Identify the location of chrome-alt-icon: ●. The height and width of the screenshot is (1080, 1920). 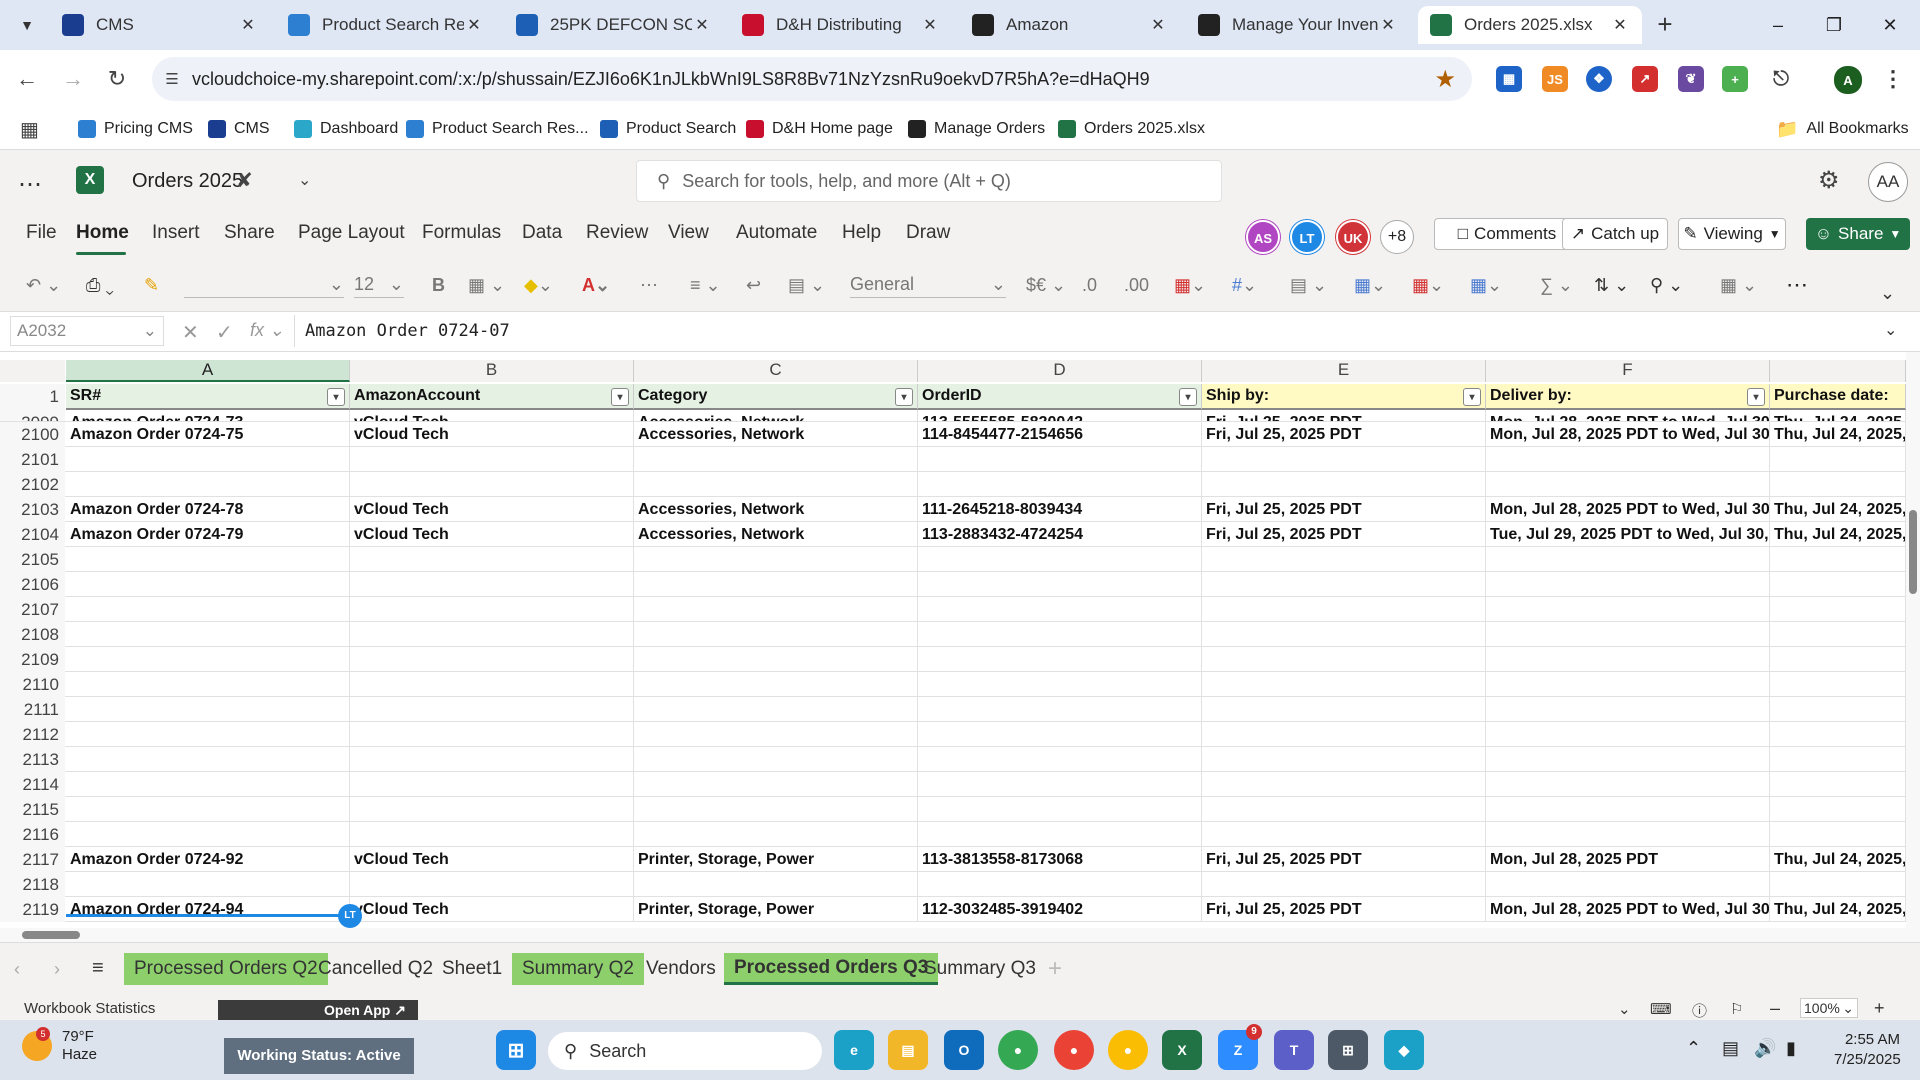
(1128, 1050).